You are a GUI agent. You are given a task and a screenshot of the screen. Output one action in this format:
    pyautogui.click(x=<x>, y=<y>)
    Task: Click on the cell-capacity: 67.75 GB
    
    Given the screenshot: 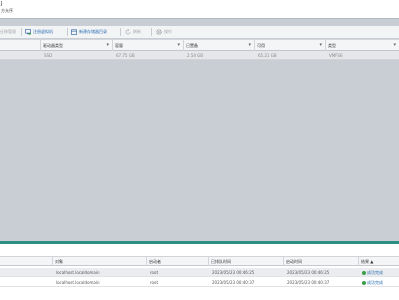 What is the action you would take?
    pyautogui.click(x=125, y=55)
    